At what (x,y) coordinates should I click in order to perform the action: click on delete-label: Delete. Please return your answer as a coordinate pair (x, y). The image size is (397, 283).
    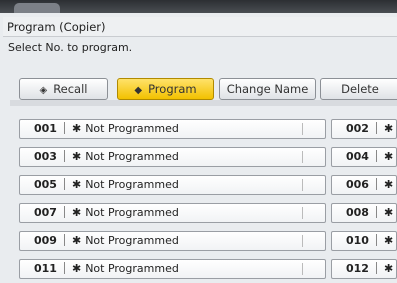
    Looking at the image, I should click on (360, 89).